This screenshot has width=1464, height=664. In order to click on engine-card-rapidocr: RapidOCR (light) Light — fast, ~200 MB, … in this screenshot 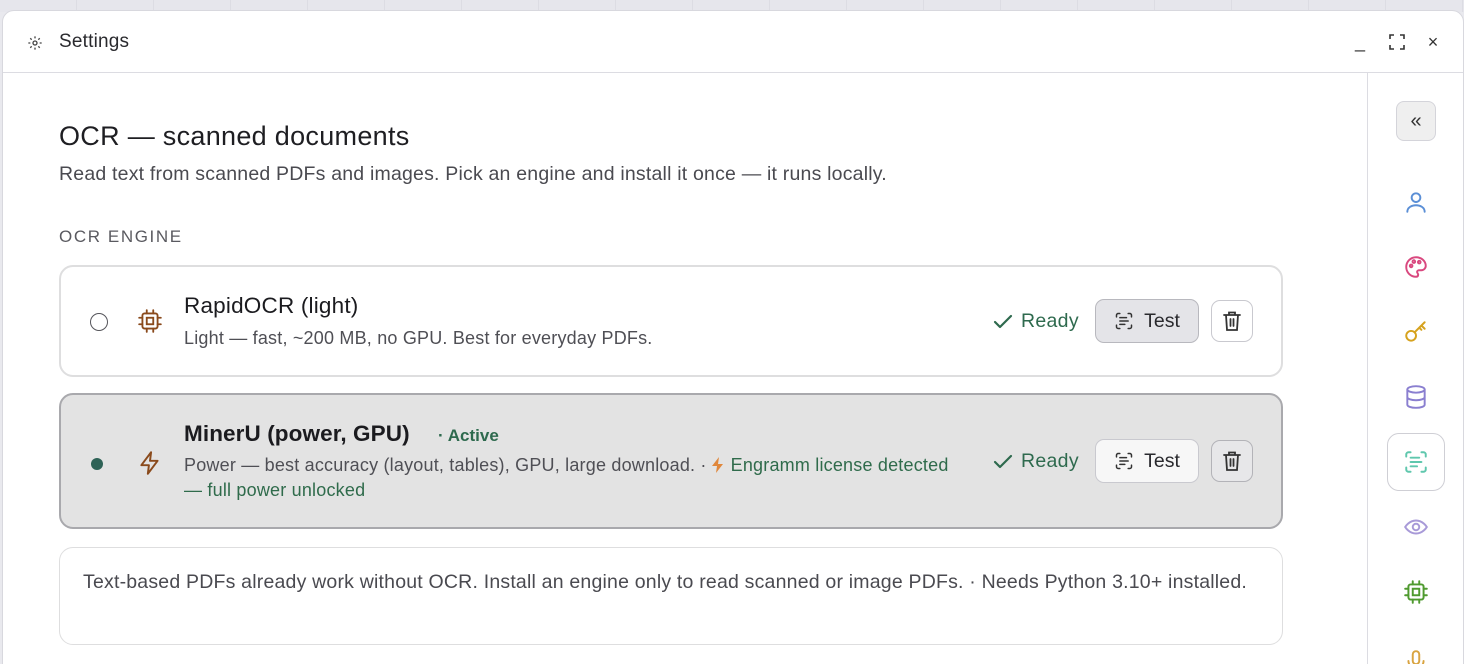, I will do `click(671, 321)`.